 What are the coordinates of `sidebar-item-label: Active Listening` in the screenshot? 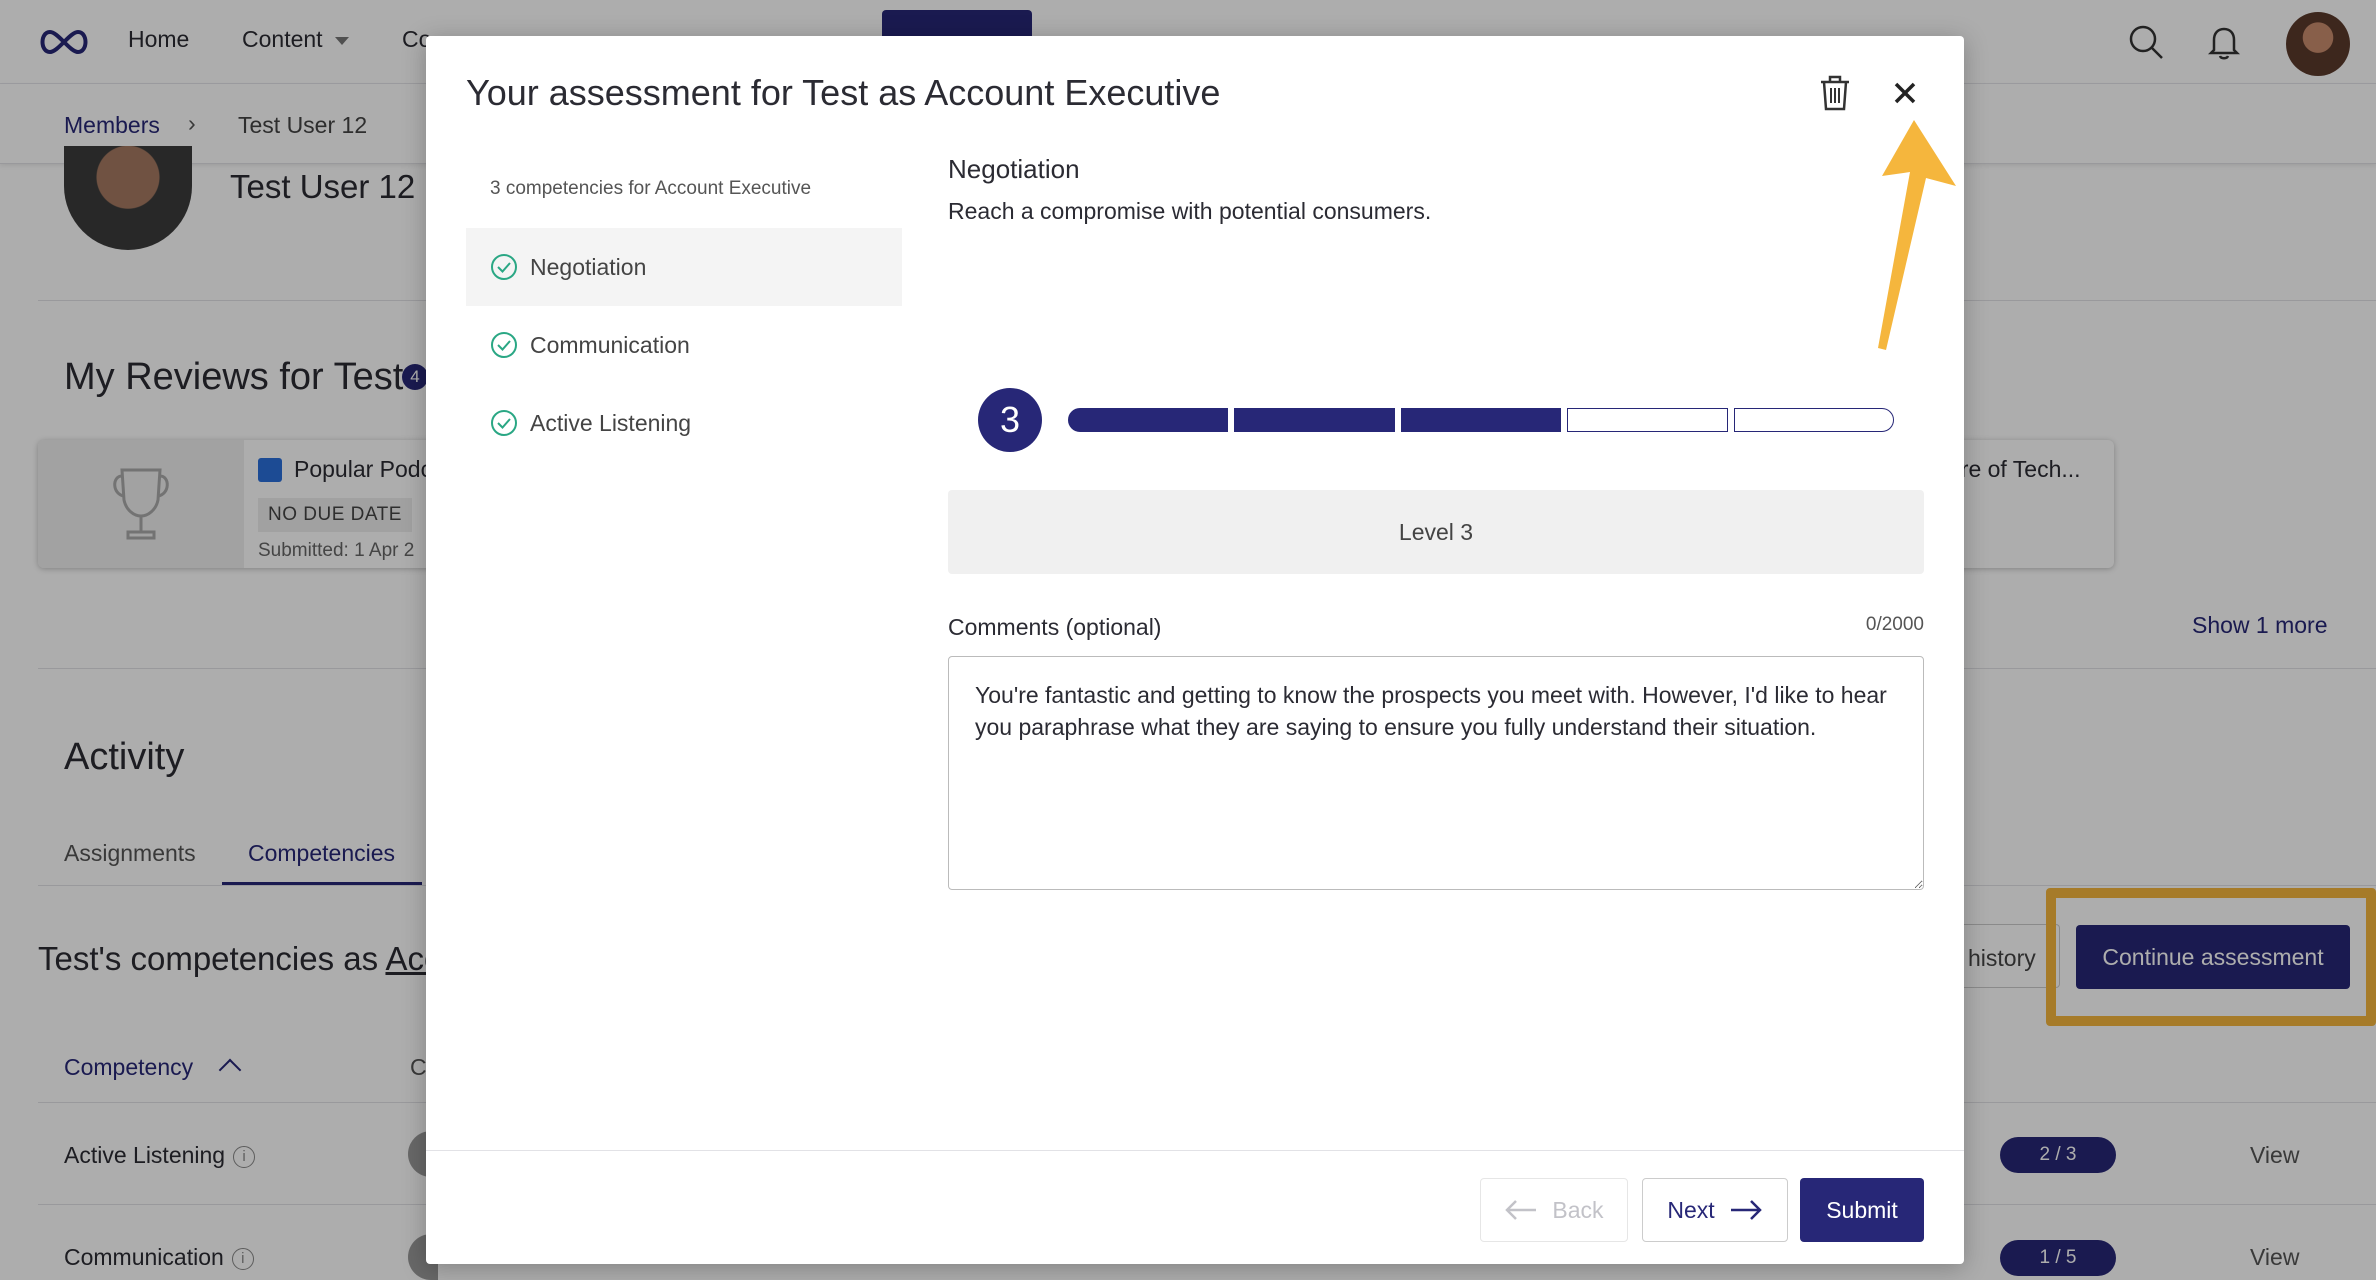 It's located at (611, 423).